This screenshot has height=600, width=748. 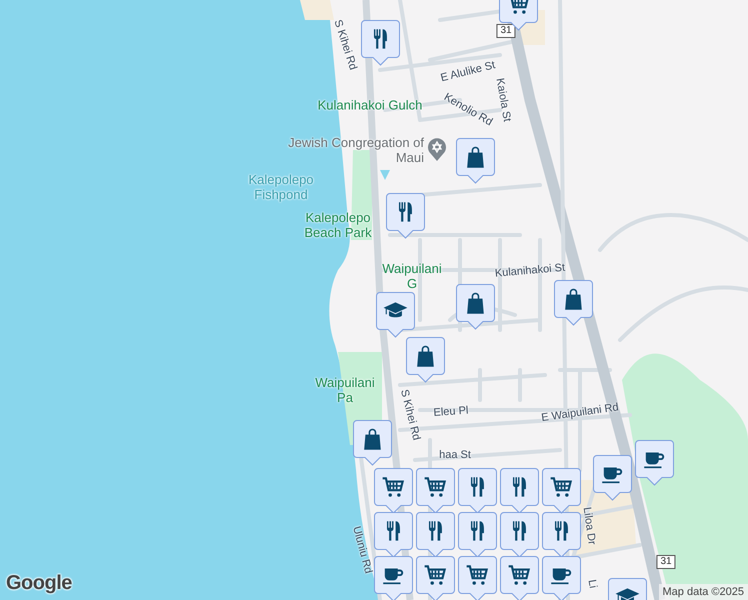 What do you see at coordinates (703, 592) in the screenshot?
I see `map-attribution: Map data ©2025` at bounding box center [703, 592].